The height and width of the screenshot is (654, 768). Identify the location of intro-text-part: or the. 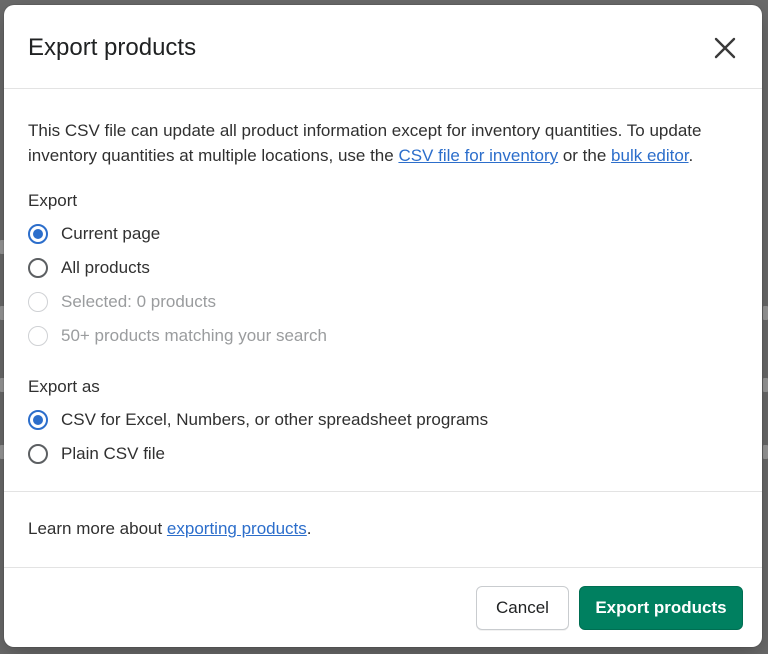
(585, 155).